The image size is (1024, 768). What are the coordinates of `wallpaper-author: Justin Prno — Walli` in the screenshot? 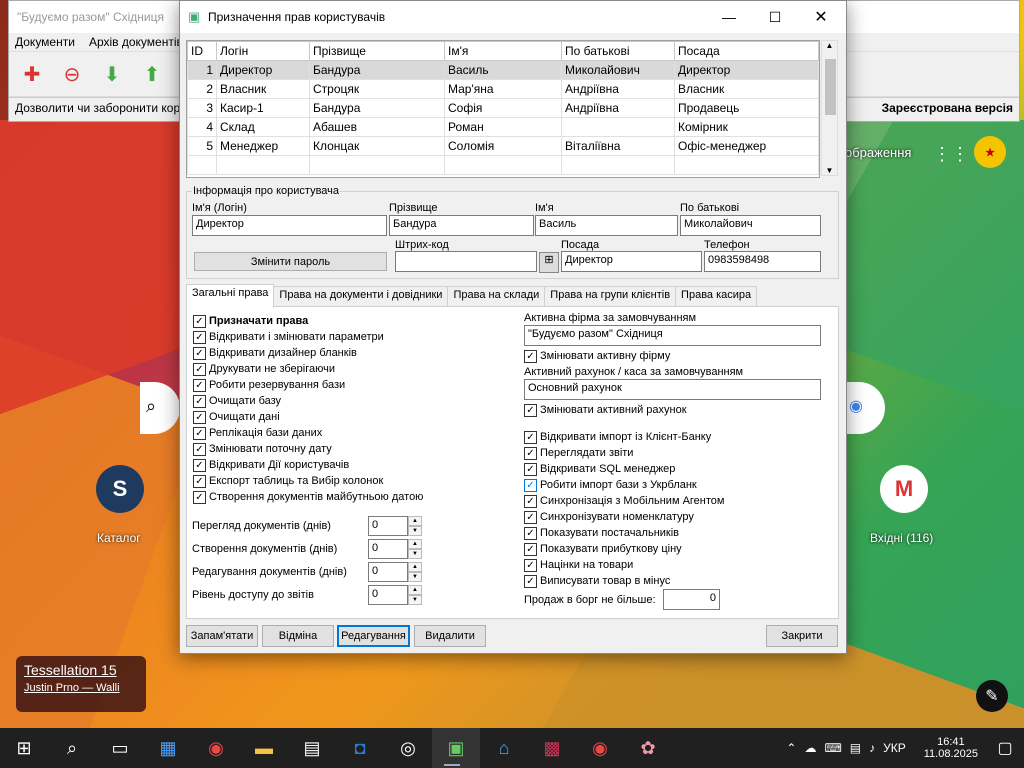 It's located at (81, 688).